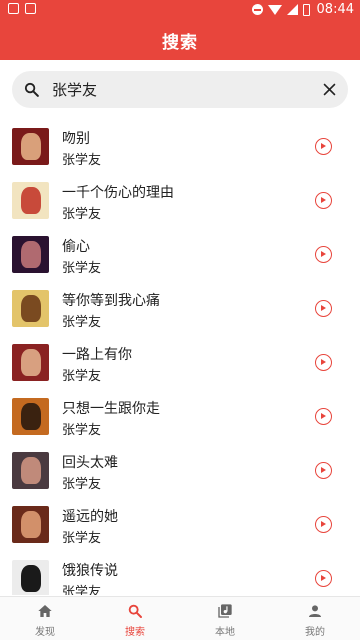 The width and height of the screenshot is (360, 641). Describe the element at coordinates (111, 301) in the screenshot. I see `song-title: 等你等到我心痛` at that location.